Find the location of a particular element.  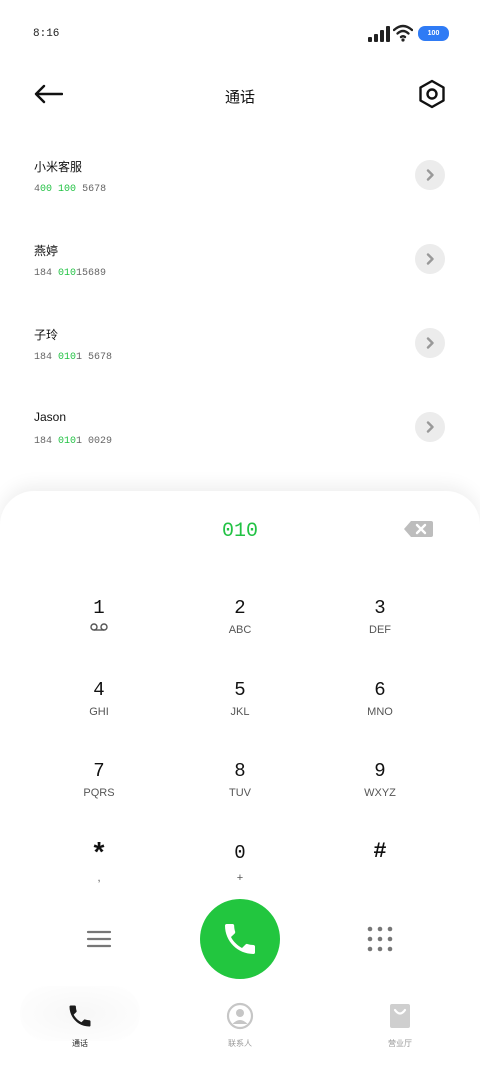

battery-level: 100 is located at coordinates (433, 33).